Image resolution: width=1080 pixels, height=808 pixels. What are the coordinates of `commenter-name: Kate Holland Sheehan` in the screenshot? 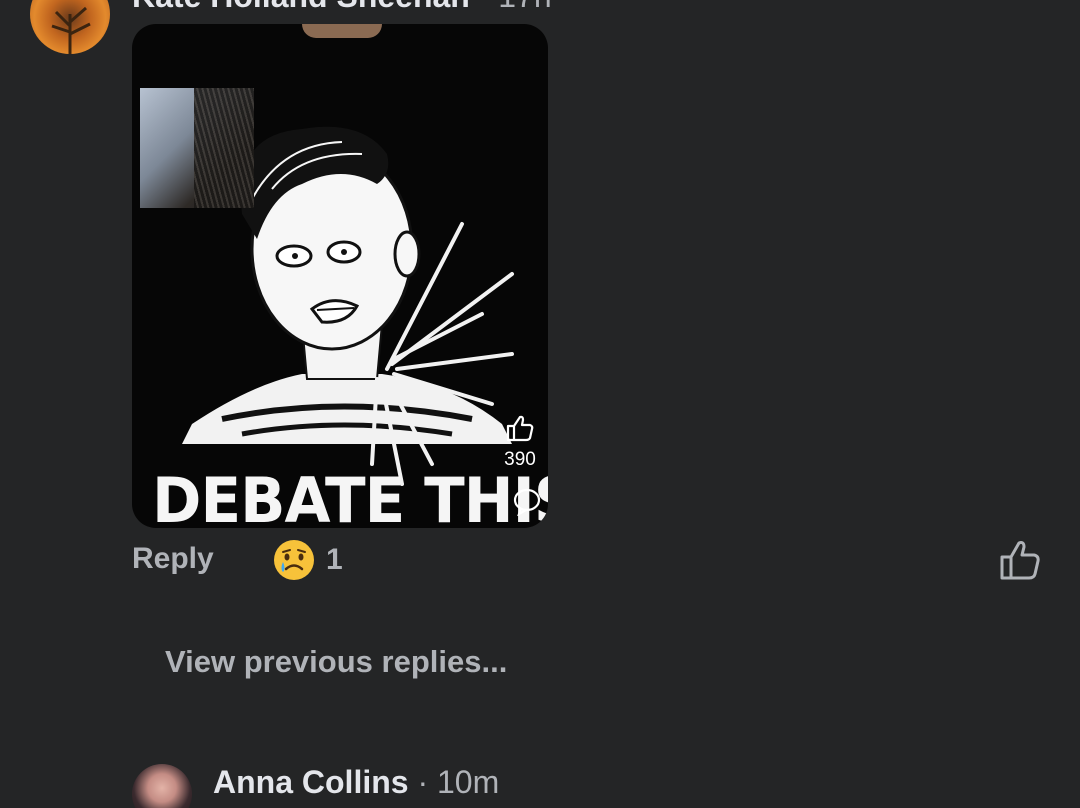 It's located at (301, 7).